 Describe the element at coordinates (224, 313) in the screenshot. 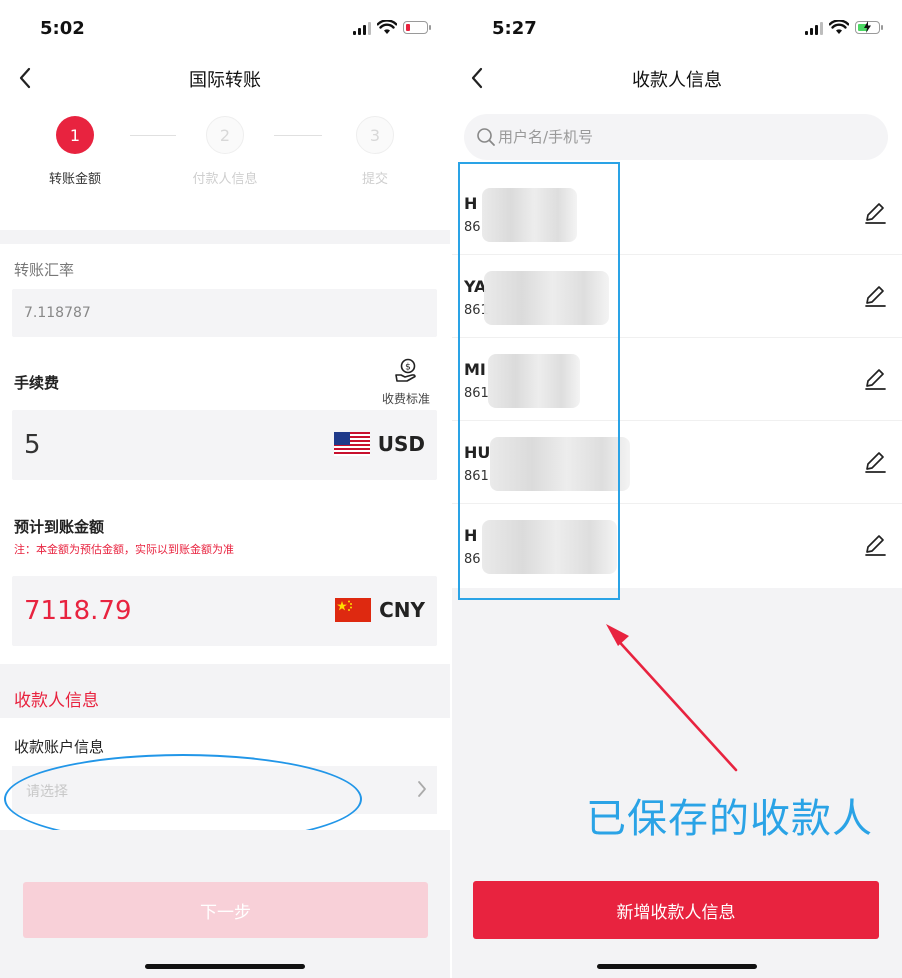

I see `rate-field: 7.118787` at that location.